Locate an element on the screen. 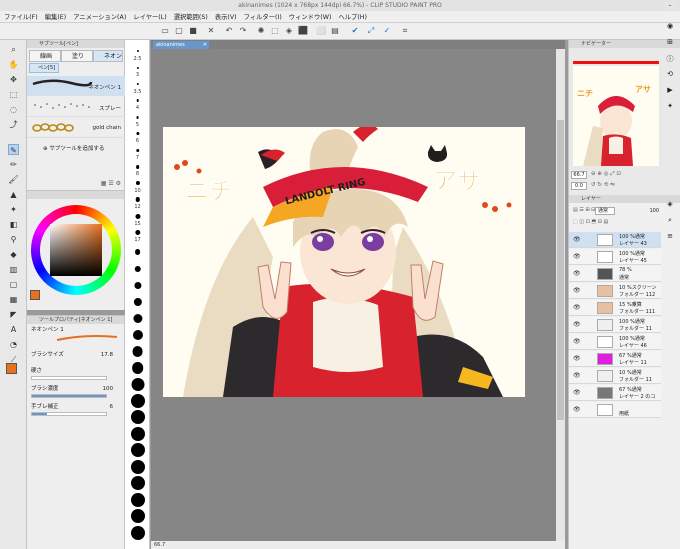 This screenshot has width=680, height=549. timeline-icon: ≡ is located at coordinates (670, 237).